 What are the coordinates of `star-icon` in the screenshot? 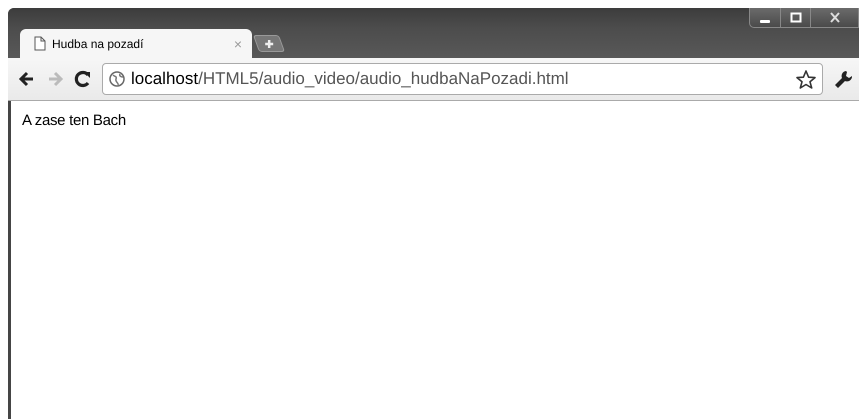 It's located at (806, 79).